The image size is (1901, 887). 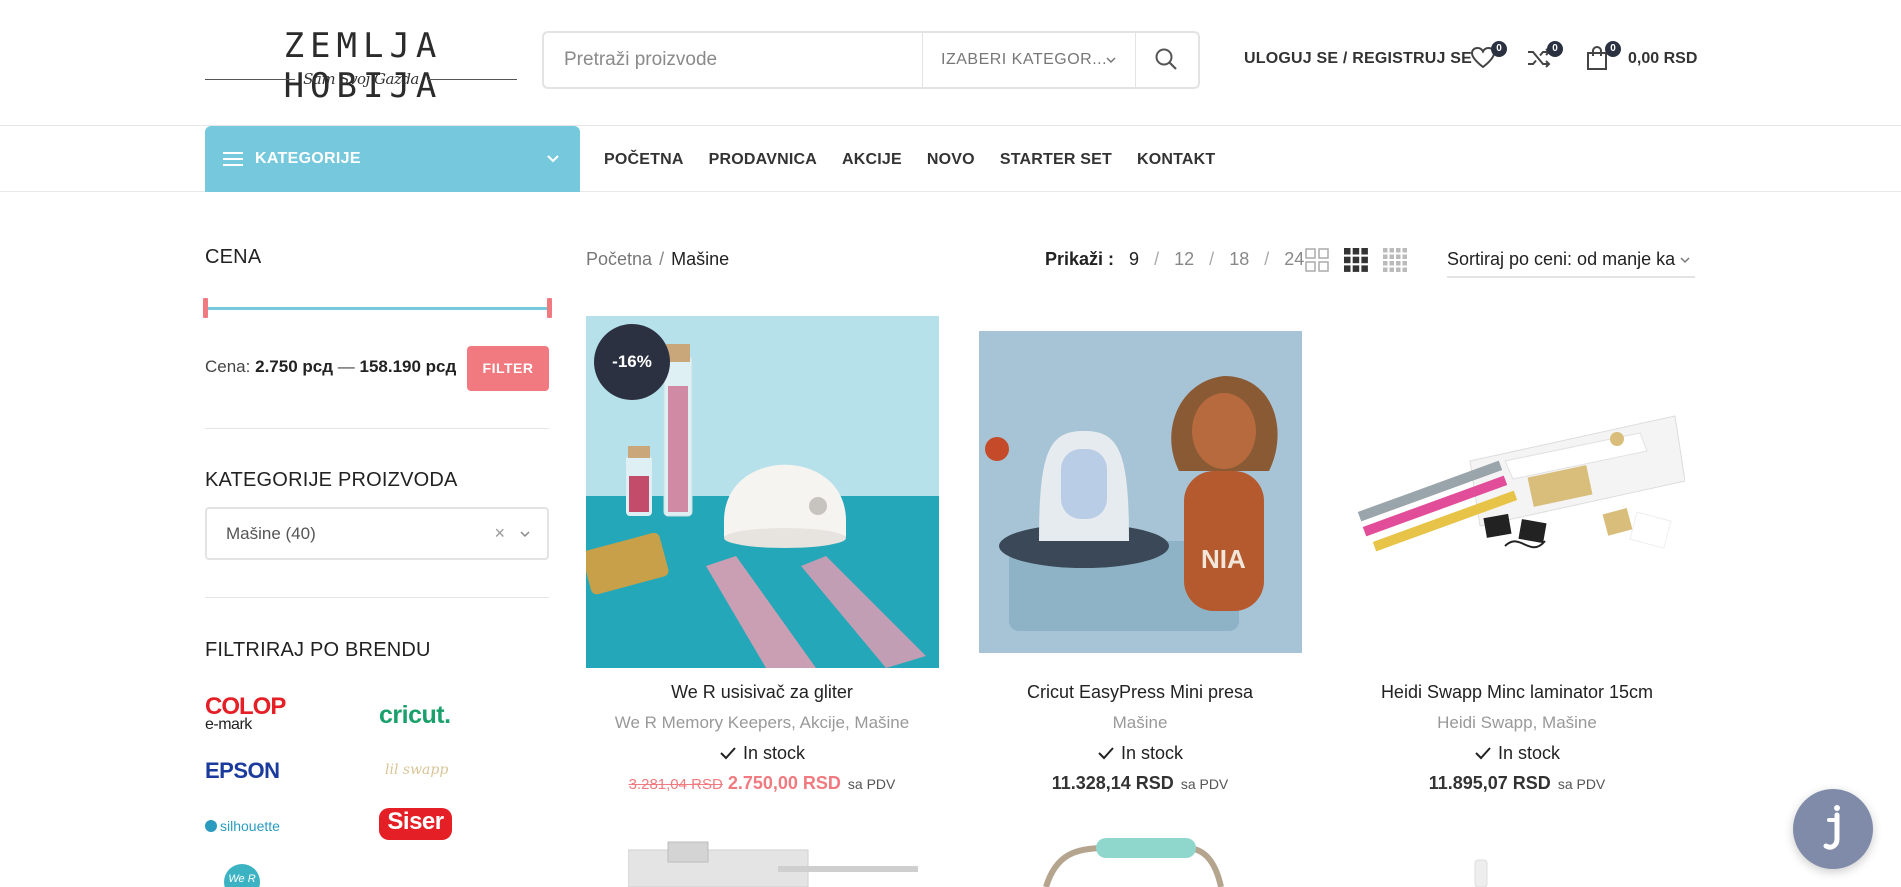 What do you see at coordinates (233, 257) in the screenshot?
I see `price-filter-title: CENA` at bounding box center [233, 257].